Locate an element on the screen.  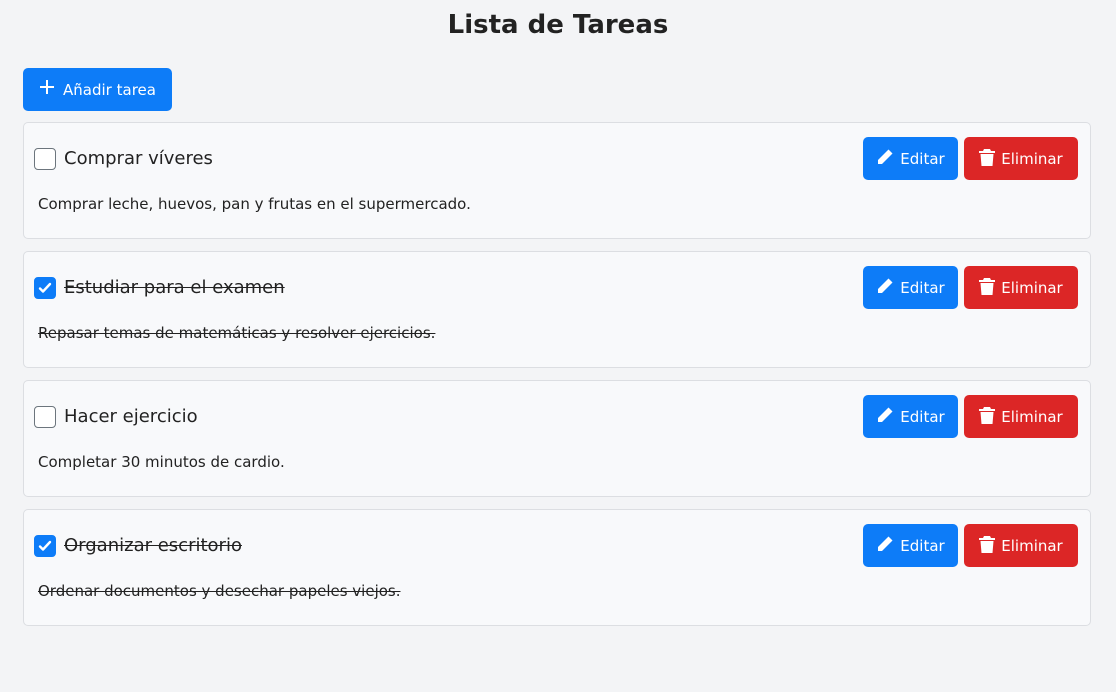
add-task-label: Añadir tarea is located at coordinates (109, 89).